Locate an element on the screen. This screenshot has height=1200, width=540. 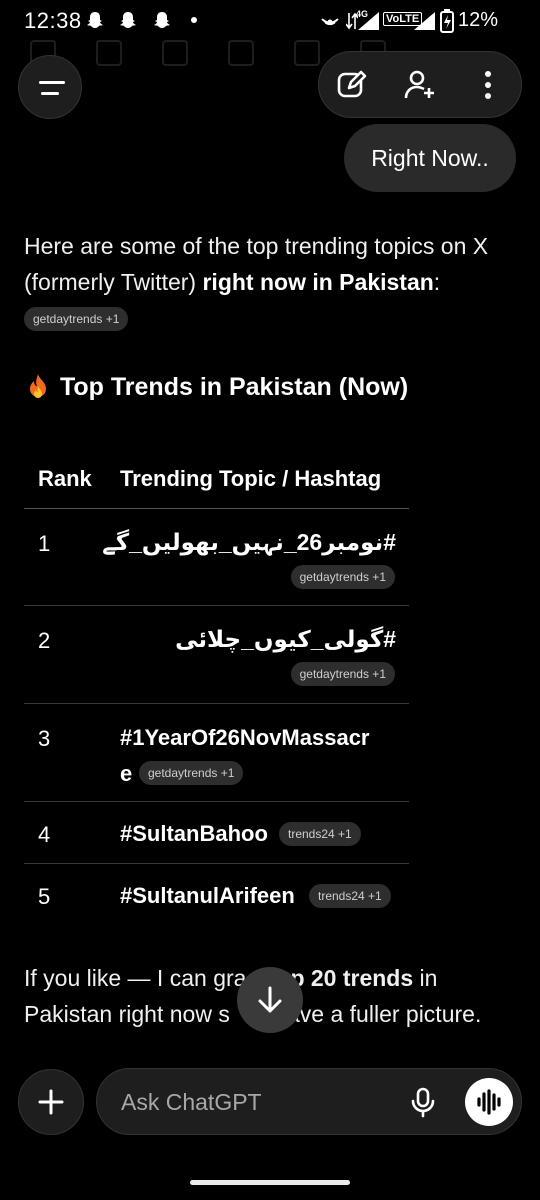
table-row: 3 #1YearOf26NovMassacr e getdaytrends +1 is located at coordinates (216, 753).